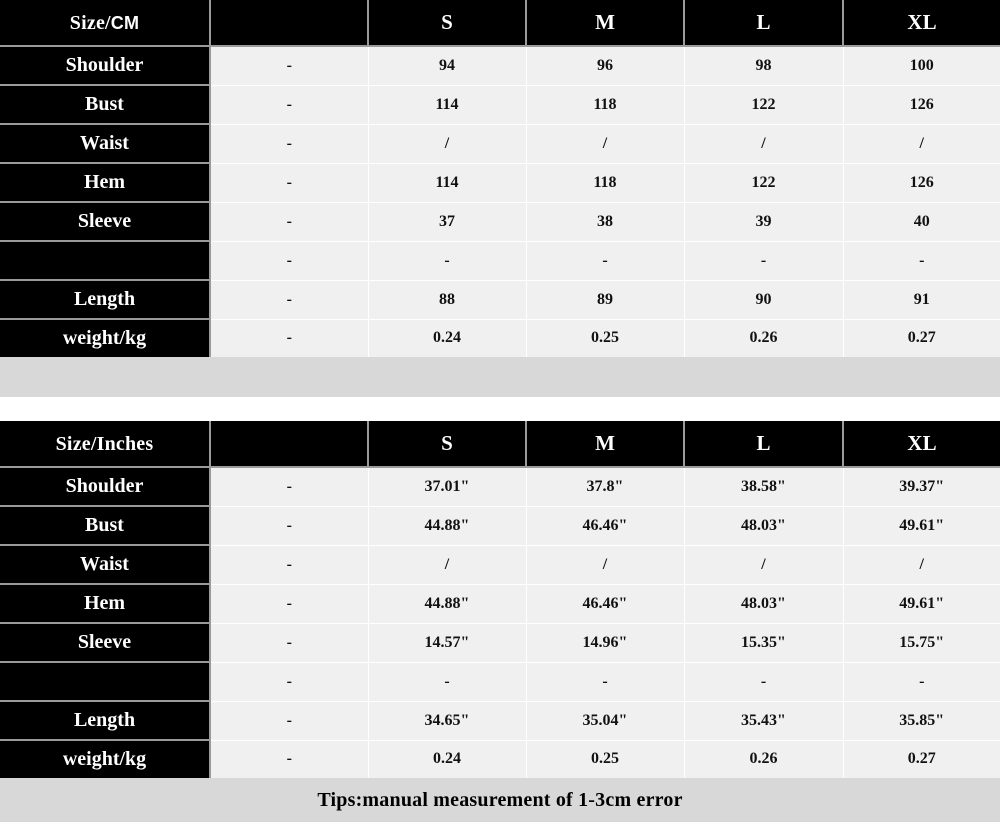 The image size is (1000, 832). I want to click on tips-band: Tips:manual measurement of 1-3cm error, so click(500, 800).